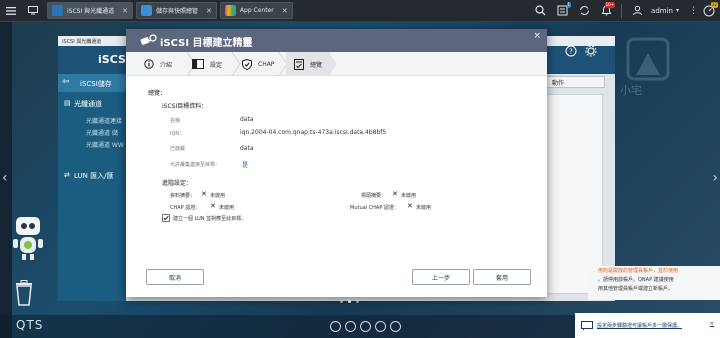 The height and width of the screenshot is (338, 720). Describe the element at coordinates (639, 325) in the screenshot. I see `notification-link: 設定兩步驟驗證可讓帳戶多一層保護。` at that location.